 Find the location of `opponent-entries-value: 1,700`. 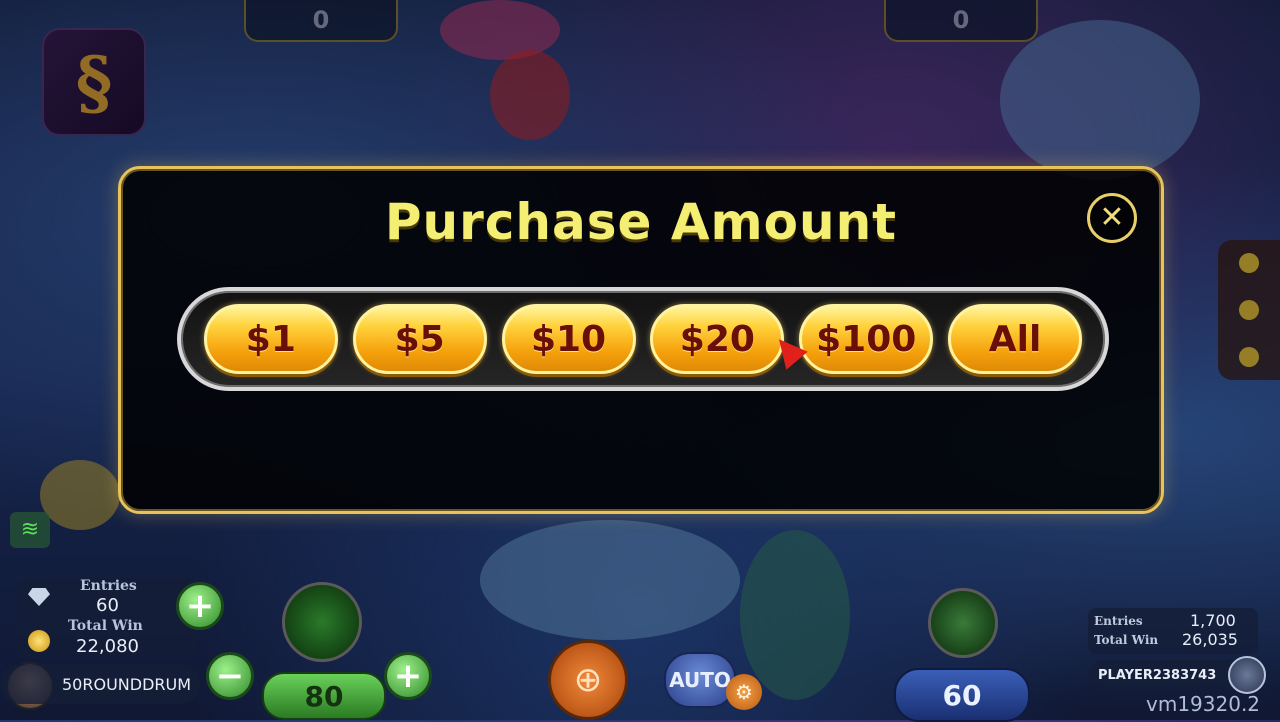

opponent-entries-value: 1,700 is located at coordinates (1213, 620).